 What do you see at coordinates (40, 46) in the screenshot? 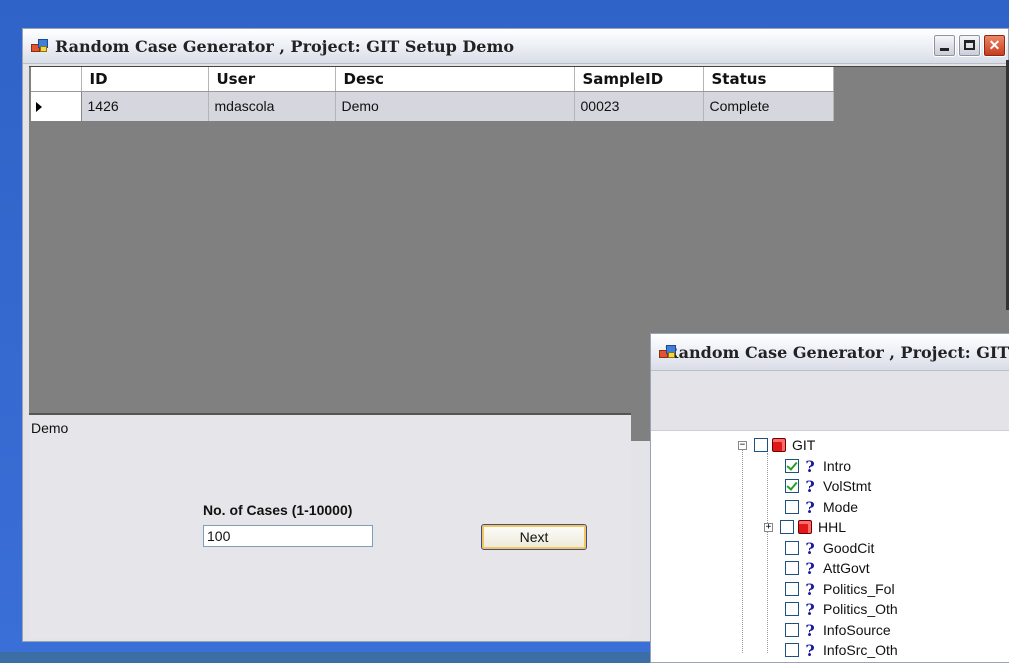
I see `app-icon` at bounding box center [40, 46].